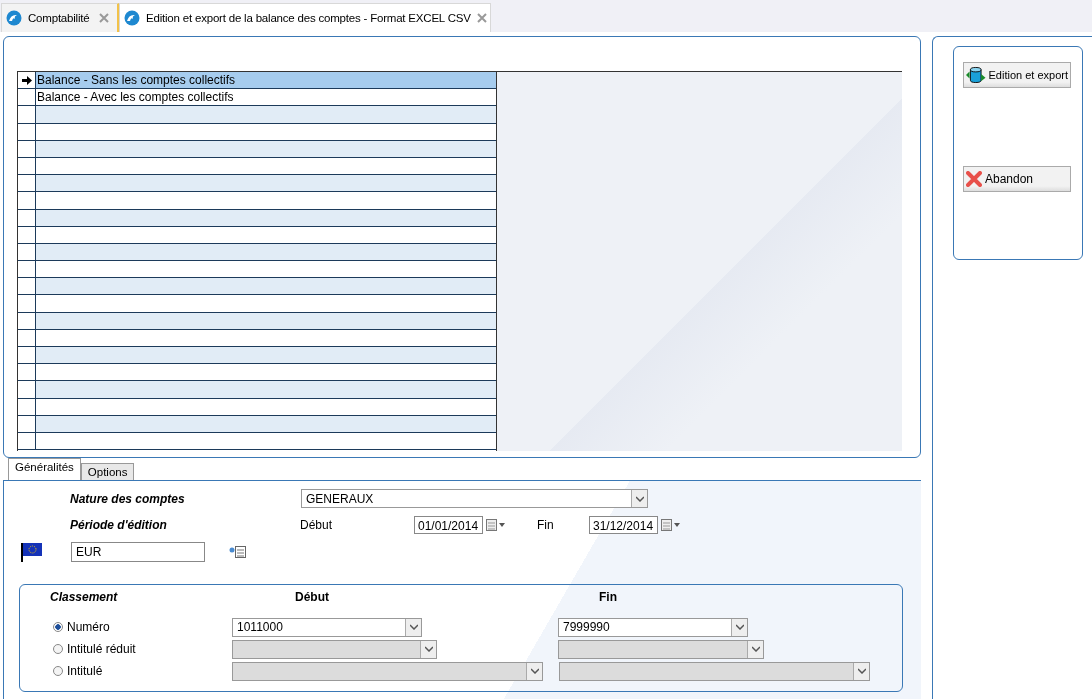  I want to click on action-button: Edition et export, so click(1017, 75).